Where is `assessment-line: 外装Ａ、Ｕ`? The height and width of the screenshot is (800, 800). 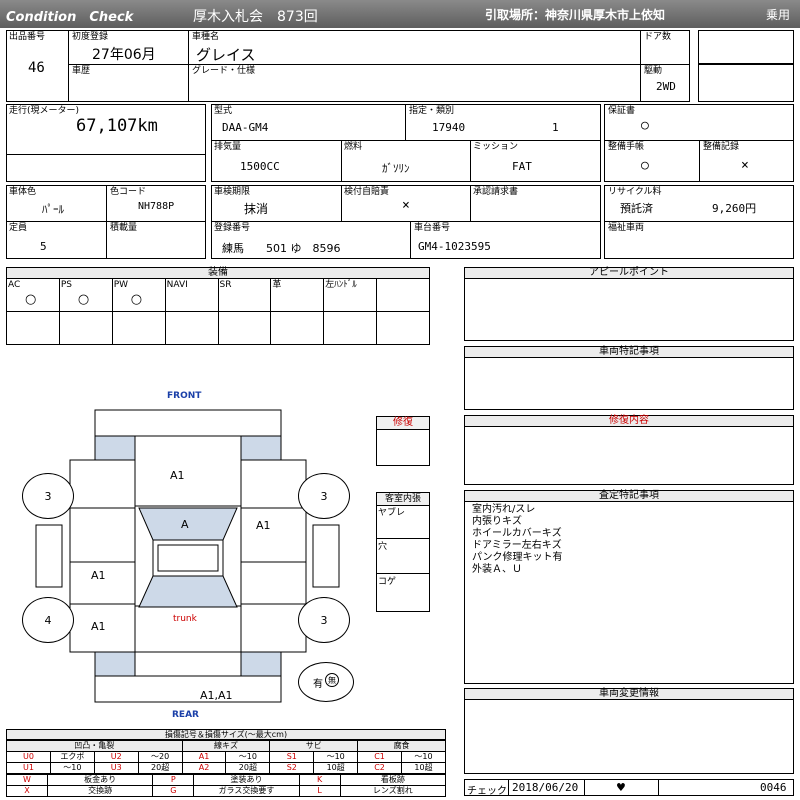 assessment-line: 外装Ａ、Ｕ is located at coordinates (497, 569).